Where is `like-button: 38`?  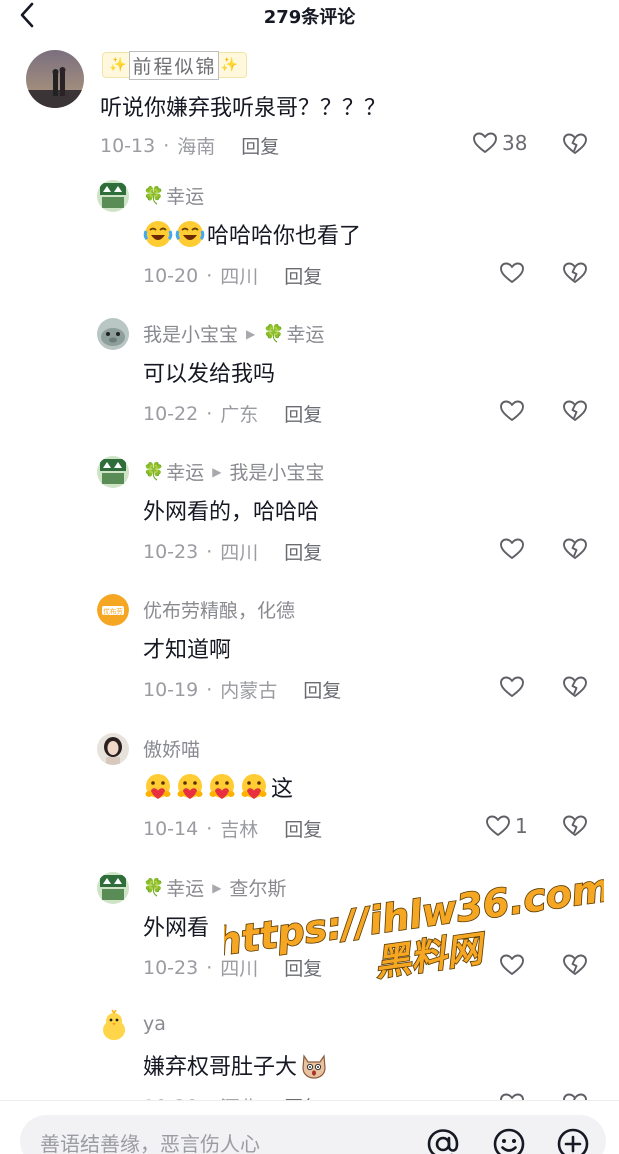 like-button: 38 is located at coordinates (499, 143).